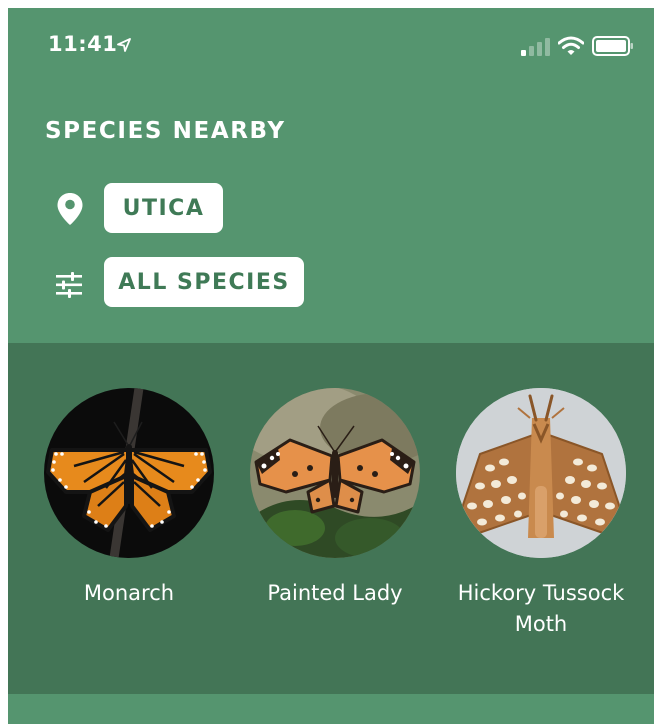 Image resolution: width=654 pixels, height=724 pixels. I want to click on filter-sliders-icon, so click(69, 285).